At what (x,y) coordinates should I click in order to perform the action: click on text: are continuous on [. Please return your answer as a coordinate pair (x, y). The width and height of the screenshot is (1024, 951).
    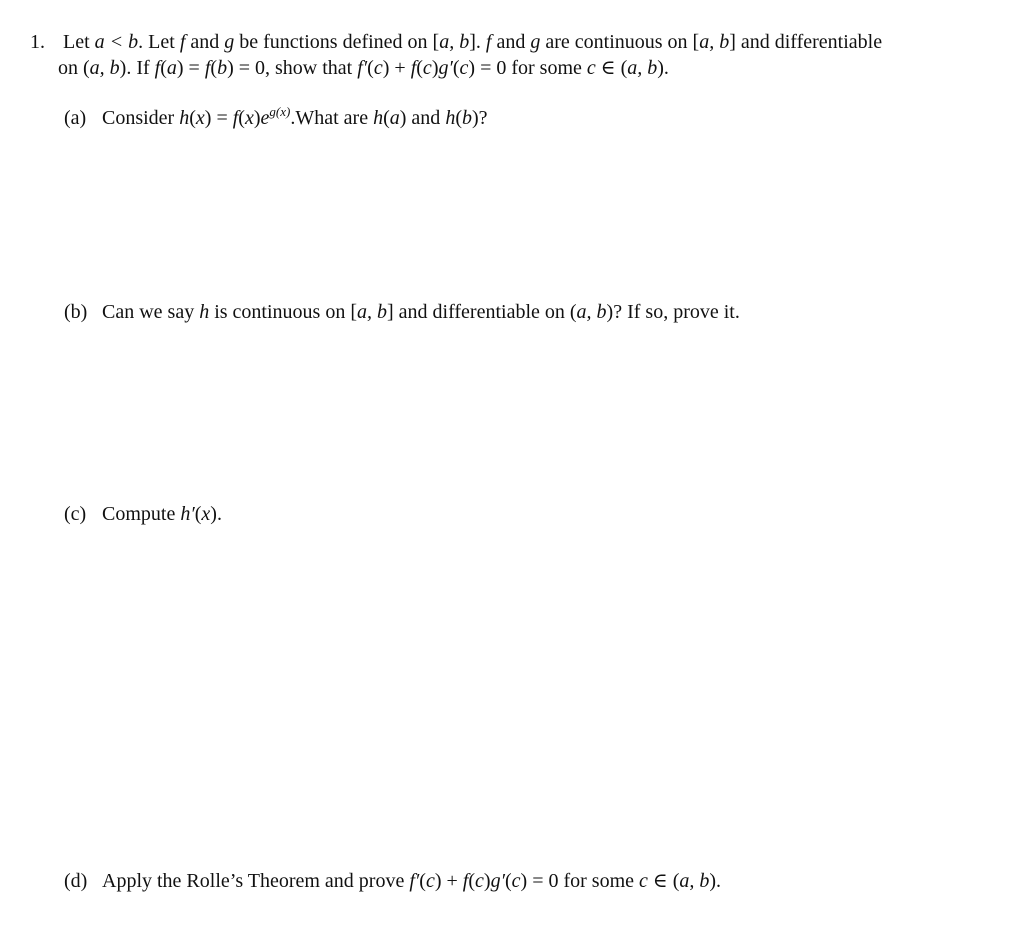
    Looking at the image, I should click on (620, 42).